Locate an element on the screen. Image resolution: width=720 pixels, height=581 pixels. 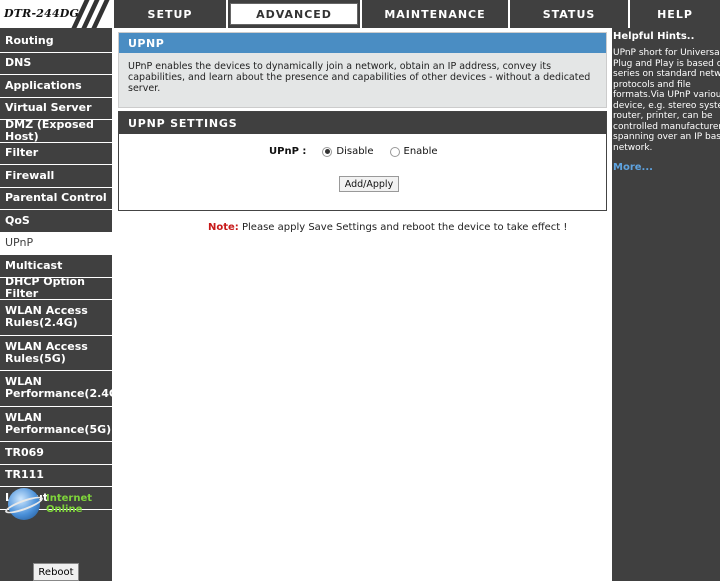
sidebar-item-routing: Routing is located at coordinates (56, 41).